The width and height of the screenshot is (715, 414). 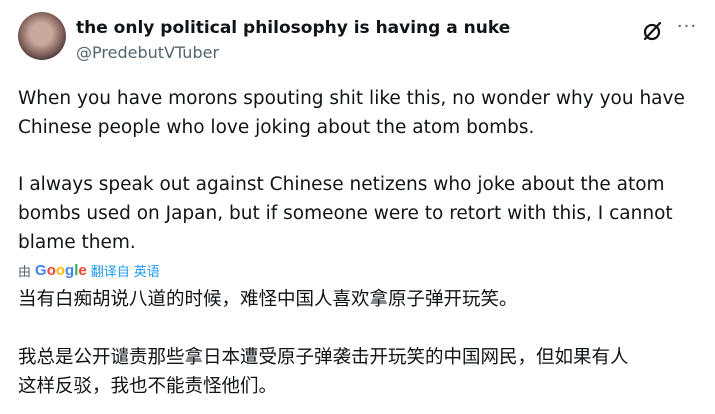 I want to click on tweet-text-line: blame them., so click(x=77, y=242).